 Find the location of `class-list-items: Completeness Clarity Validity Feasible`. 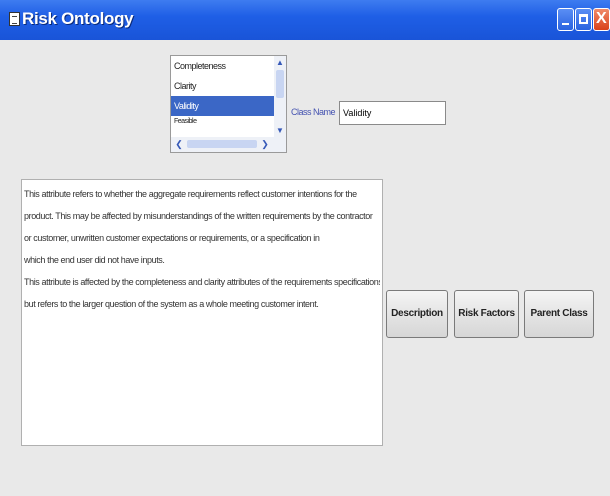

class-list-items: Completeness Clarity Validity Feasible is located at coordinates (223, 97).